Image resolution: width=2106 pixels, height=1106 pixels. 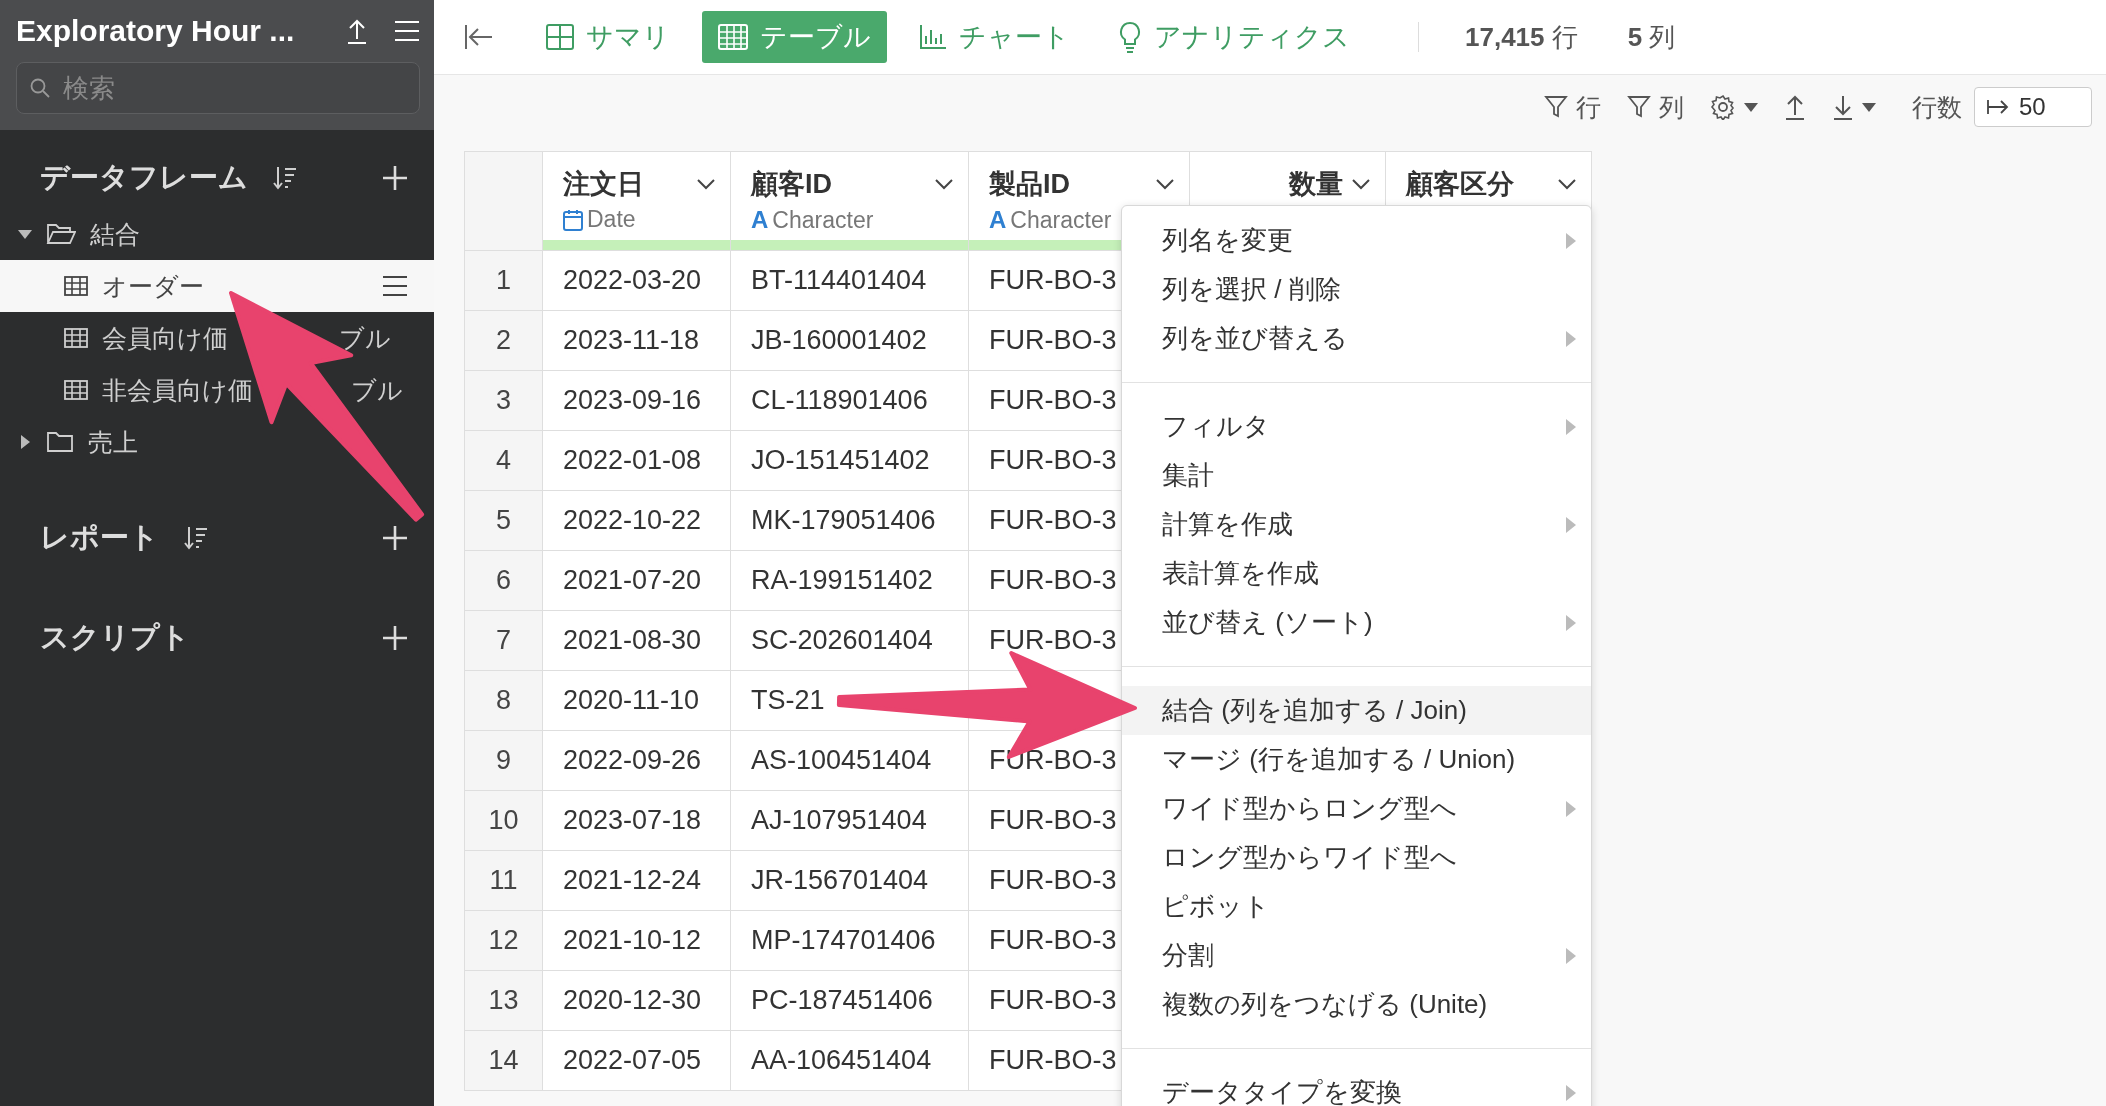 I want to click on bar-chart-icon, so click(x=933, y=37).